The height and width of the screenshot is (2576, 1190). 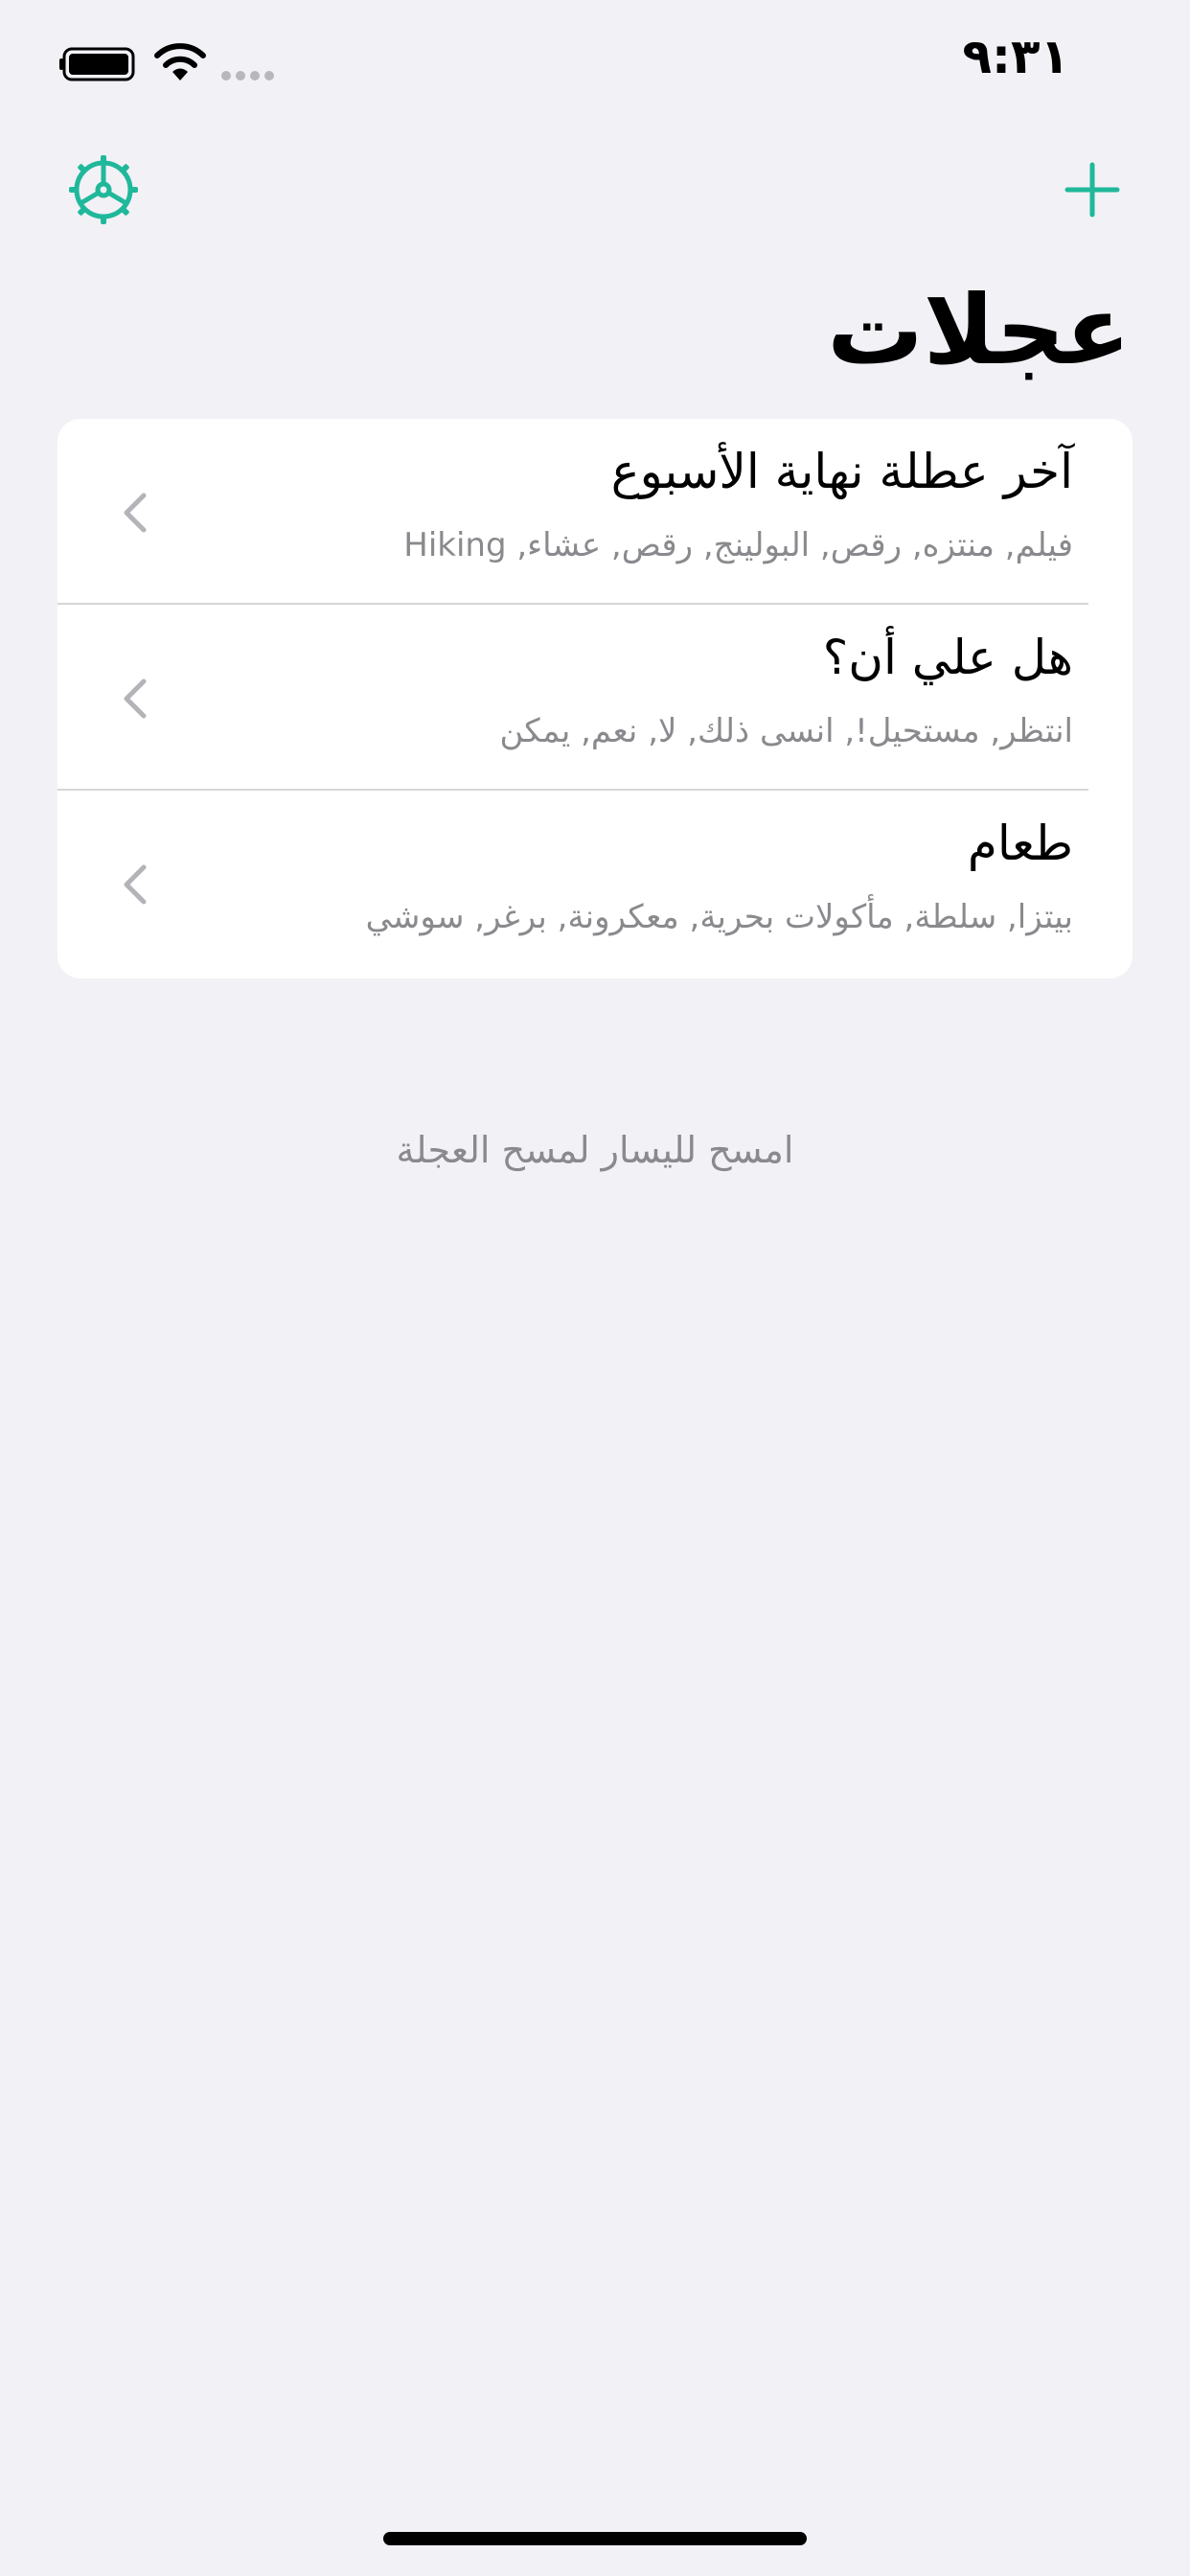 I want to click on wifi-icon, so click(x=180, y=62).